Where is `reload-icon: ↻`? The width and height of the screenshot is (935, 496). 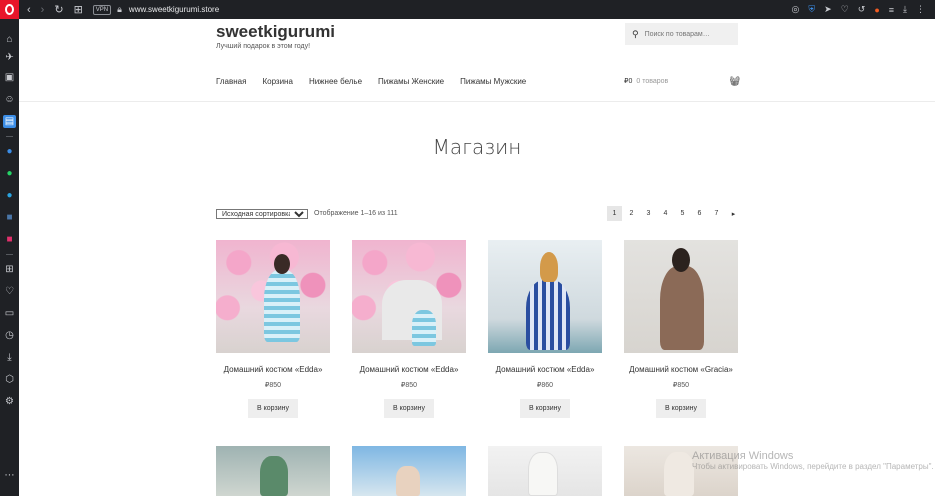
reload-icon: ↻ is located at coordinates (58, 9).